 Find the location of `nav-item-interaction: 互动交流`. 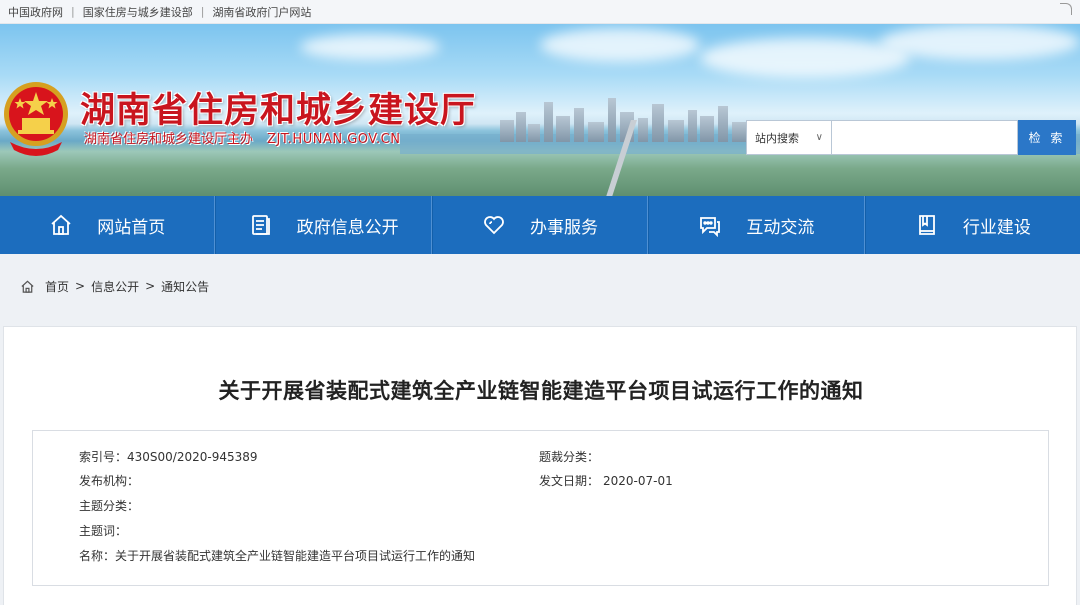

nav-item-interaction: 互动交流 is located at coordinates (756, 225).